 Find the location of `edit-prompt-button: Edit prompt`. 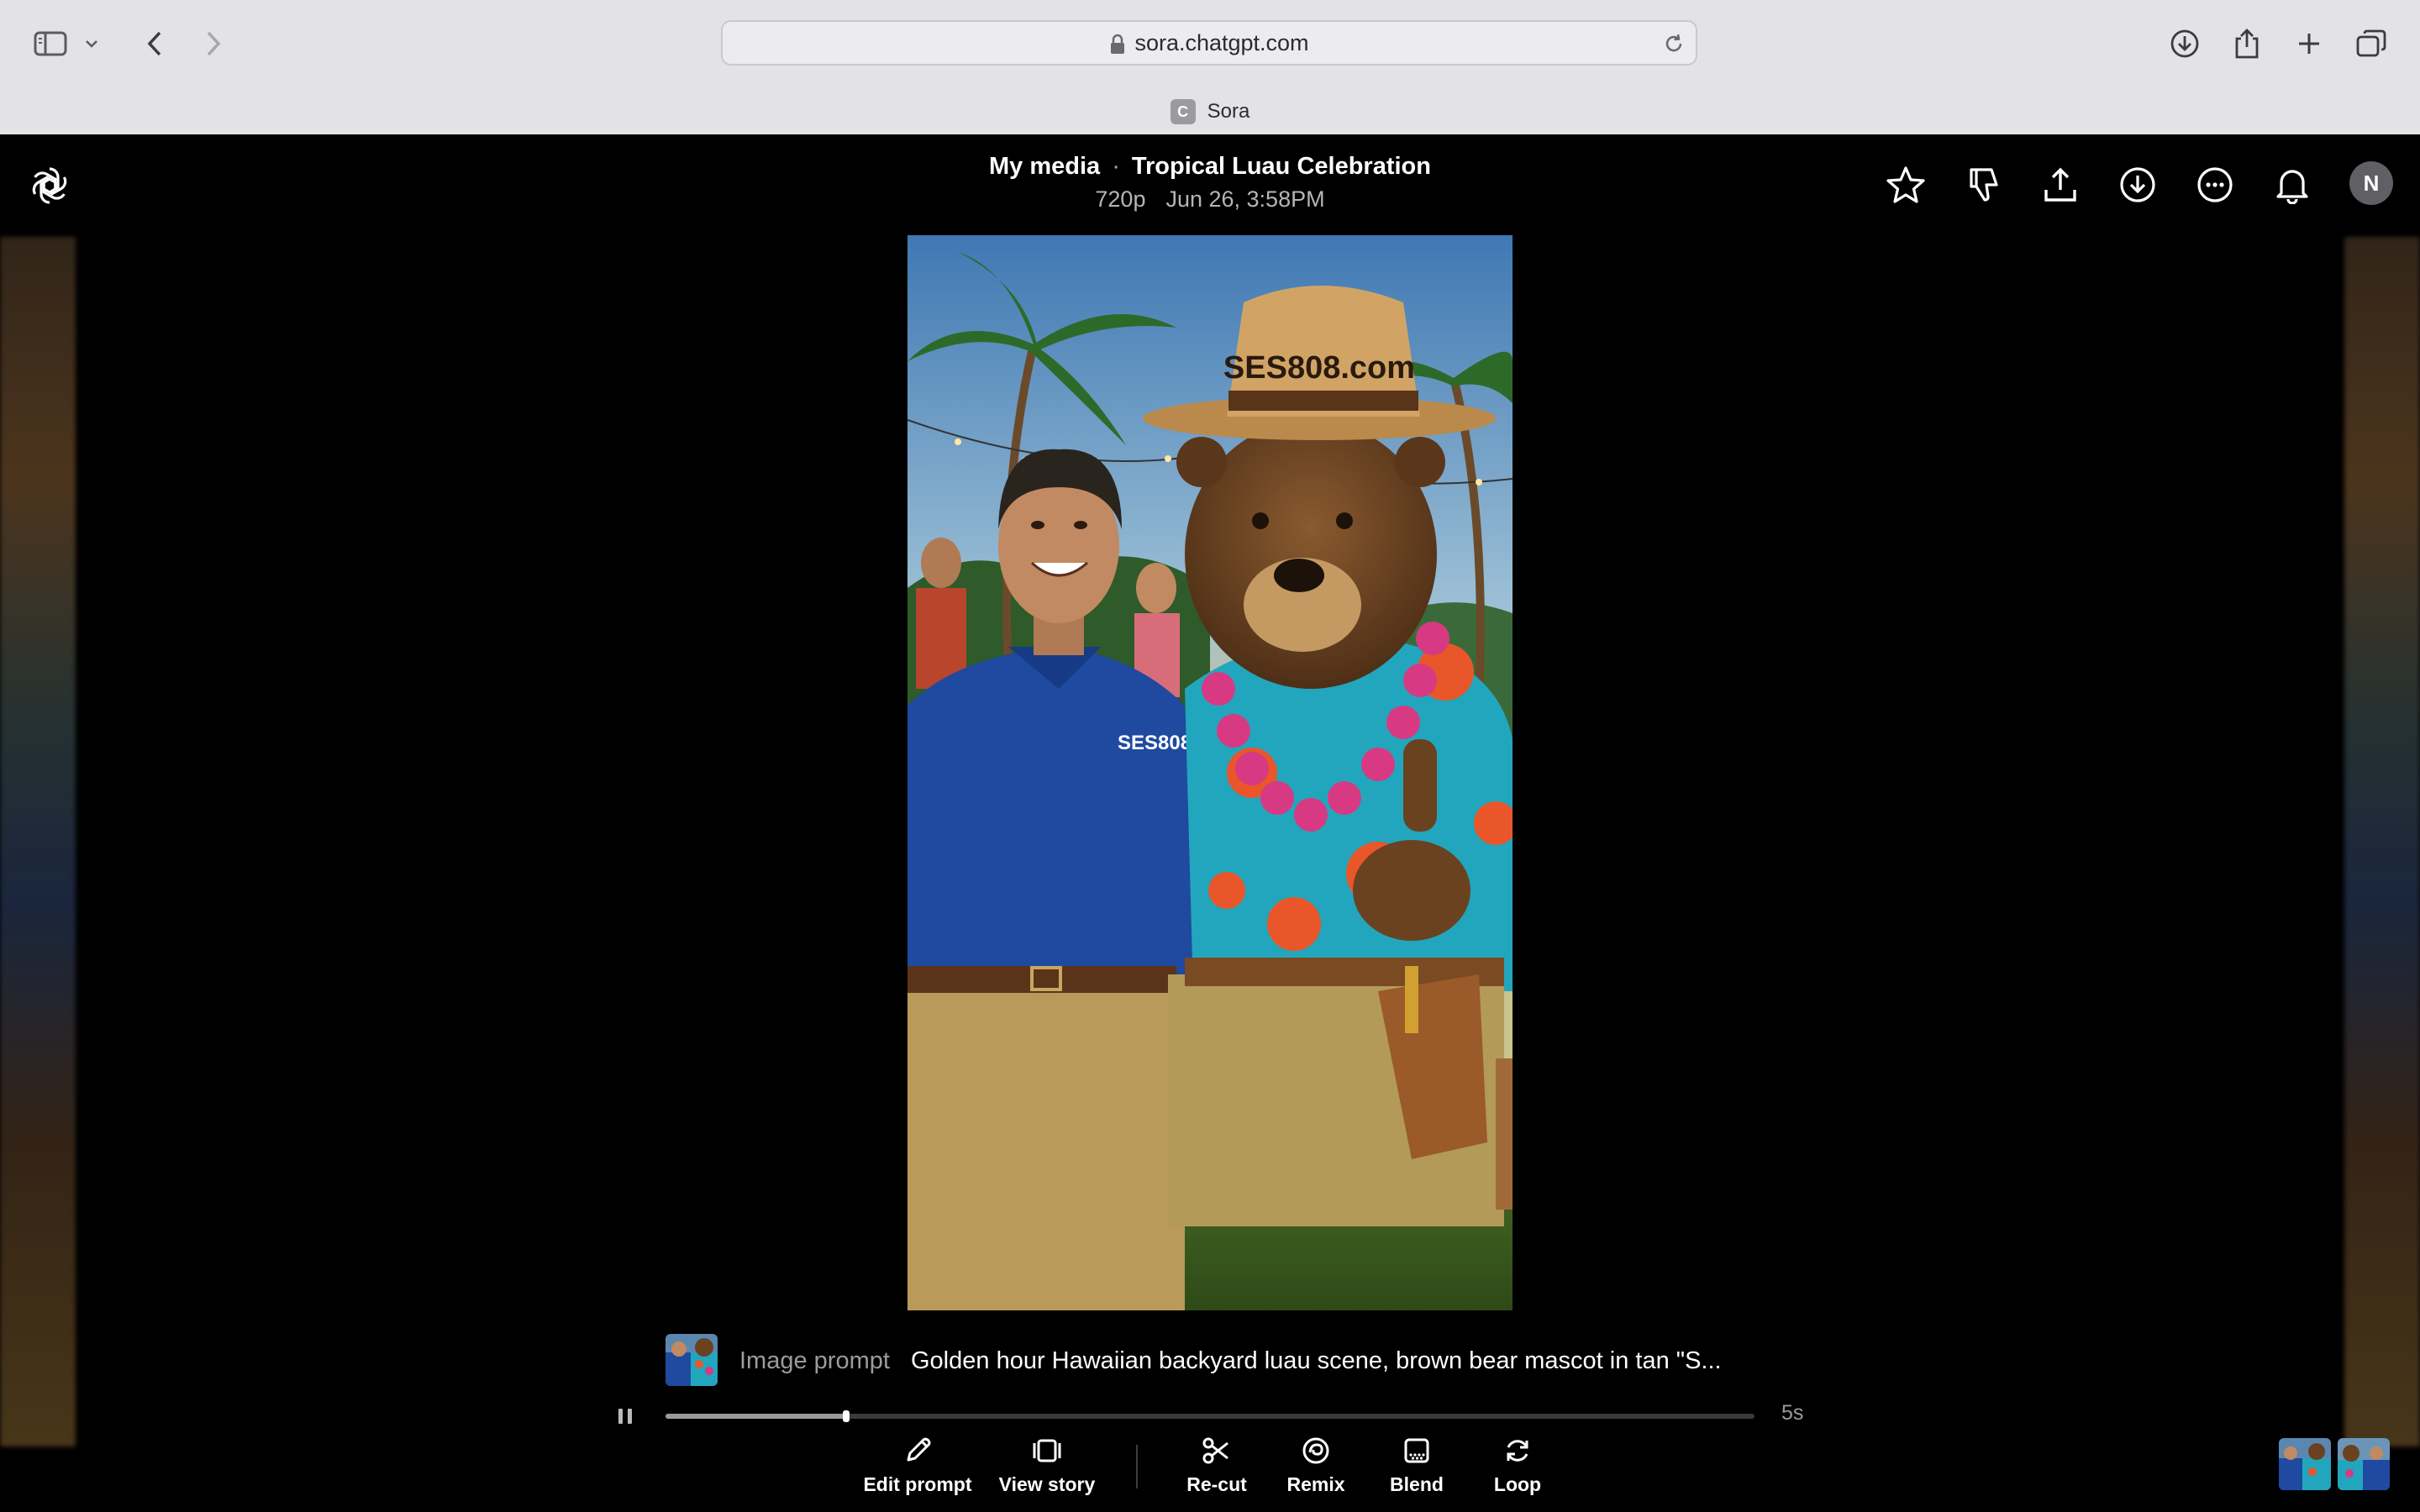

edit-prompt-button: Edit prompt is located at coordinates (917, 1468).